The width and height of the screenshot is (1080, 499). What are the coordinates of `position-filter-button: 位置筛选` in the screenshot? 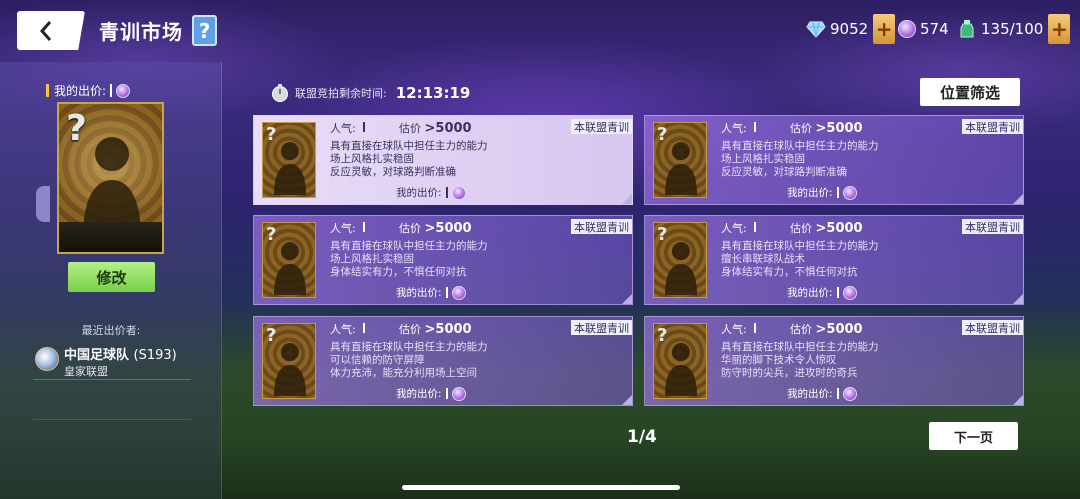 It's located at (970, 92).